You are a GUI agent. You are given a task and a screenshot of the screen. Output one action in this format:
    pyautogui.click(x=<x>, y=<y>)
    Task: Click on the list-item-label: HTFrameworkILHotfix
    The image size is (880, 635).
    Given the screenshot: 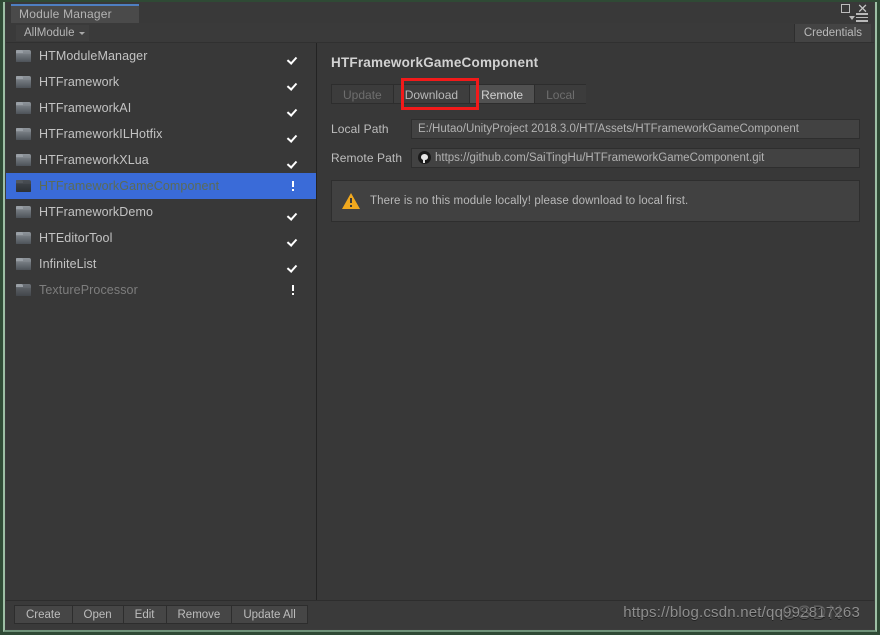 What is the action you would take?
    pyautogui.click(x=101, y=134)
    